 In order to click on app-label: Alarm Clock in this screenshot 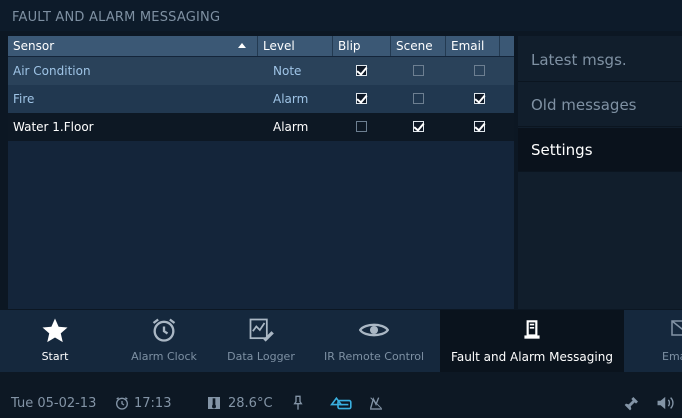, I will do `click(164, 356)`.